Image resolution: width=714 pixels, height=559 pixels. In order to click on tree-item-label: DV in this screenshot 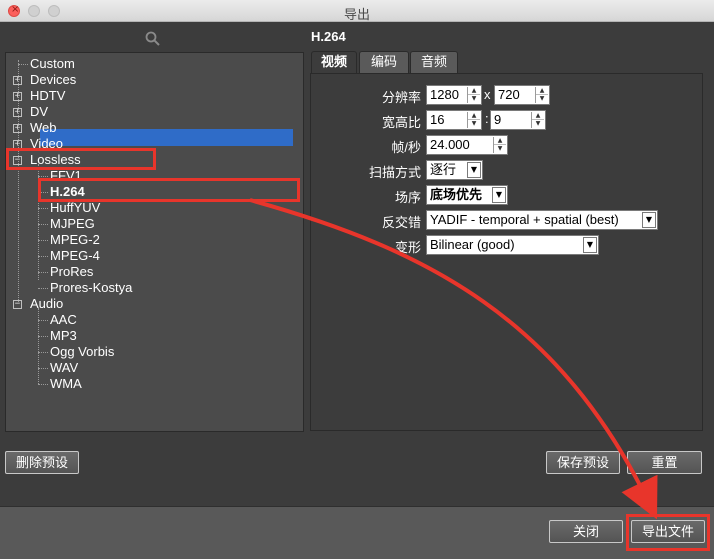, I will do `click(39, 111)`.